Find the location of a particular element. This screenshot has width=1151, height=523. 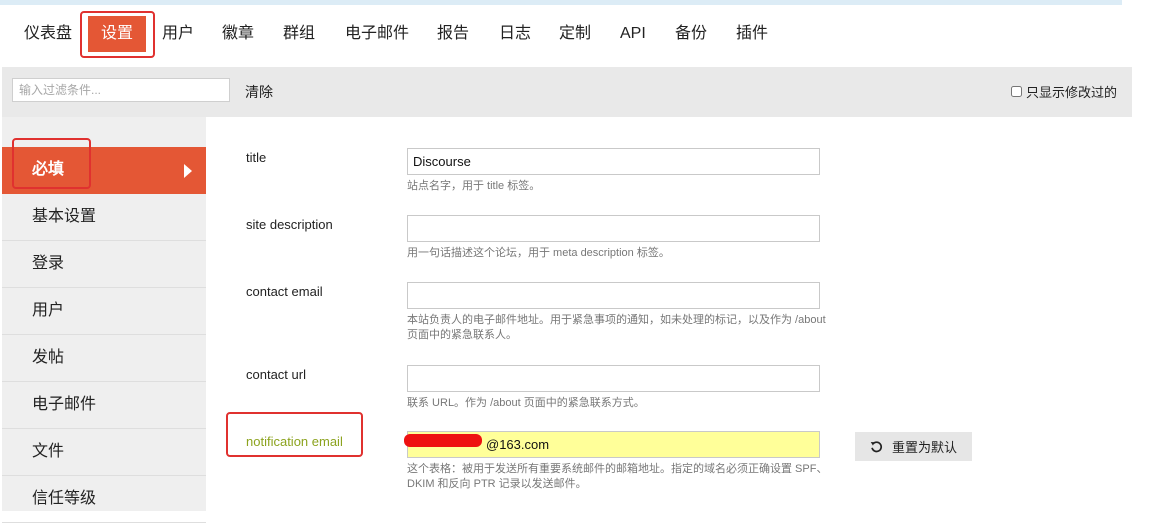

caret-right-icon is located at coordinates (188, 171).